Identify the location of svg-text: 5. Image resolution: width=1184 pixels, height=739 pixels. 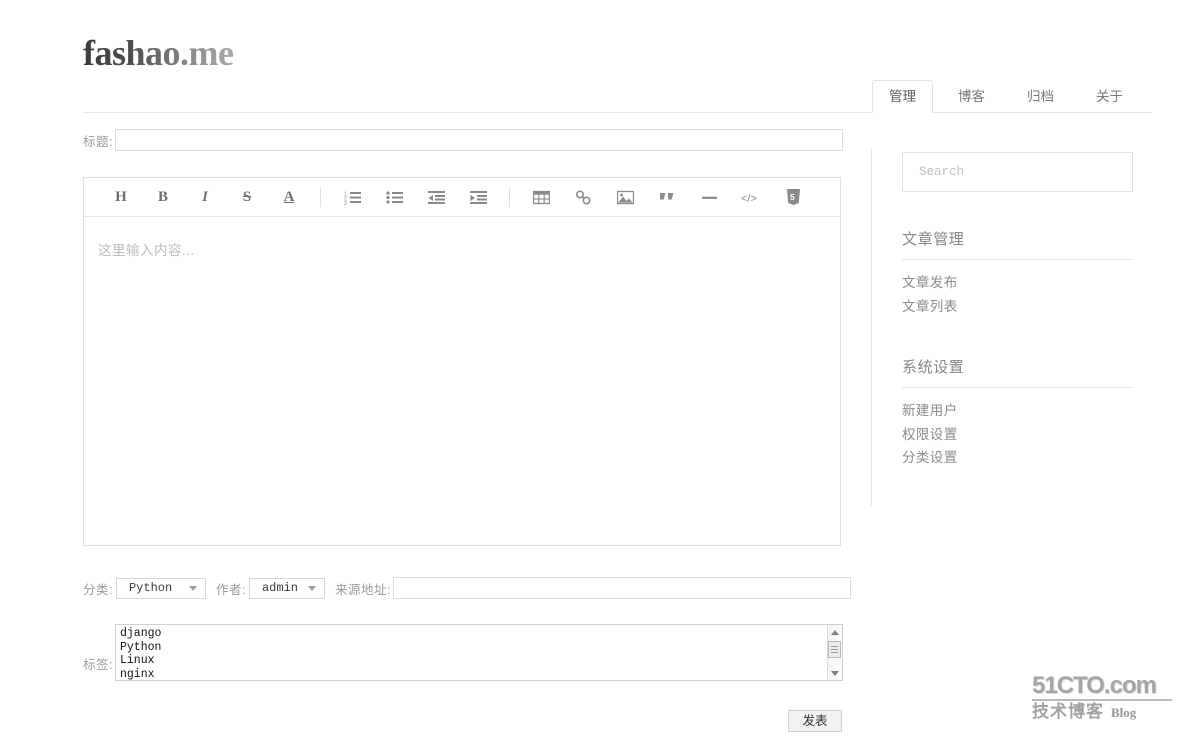
(792, 197).